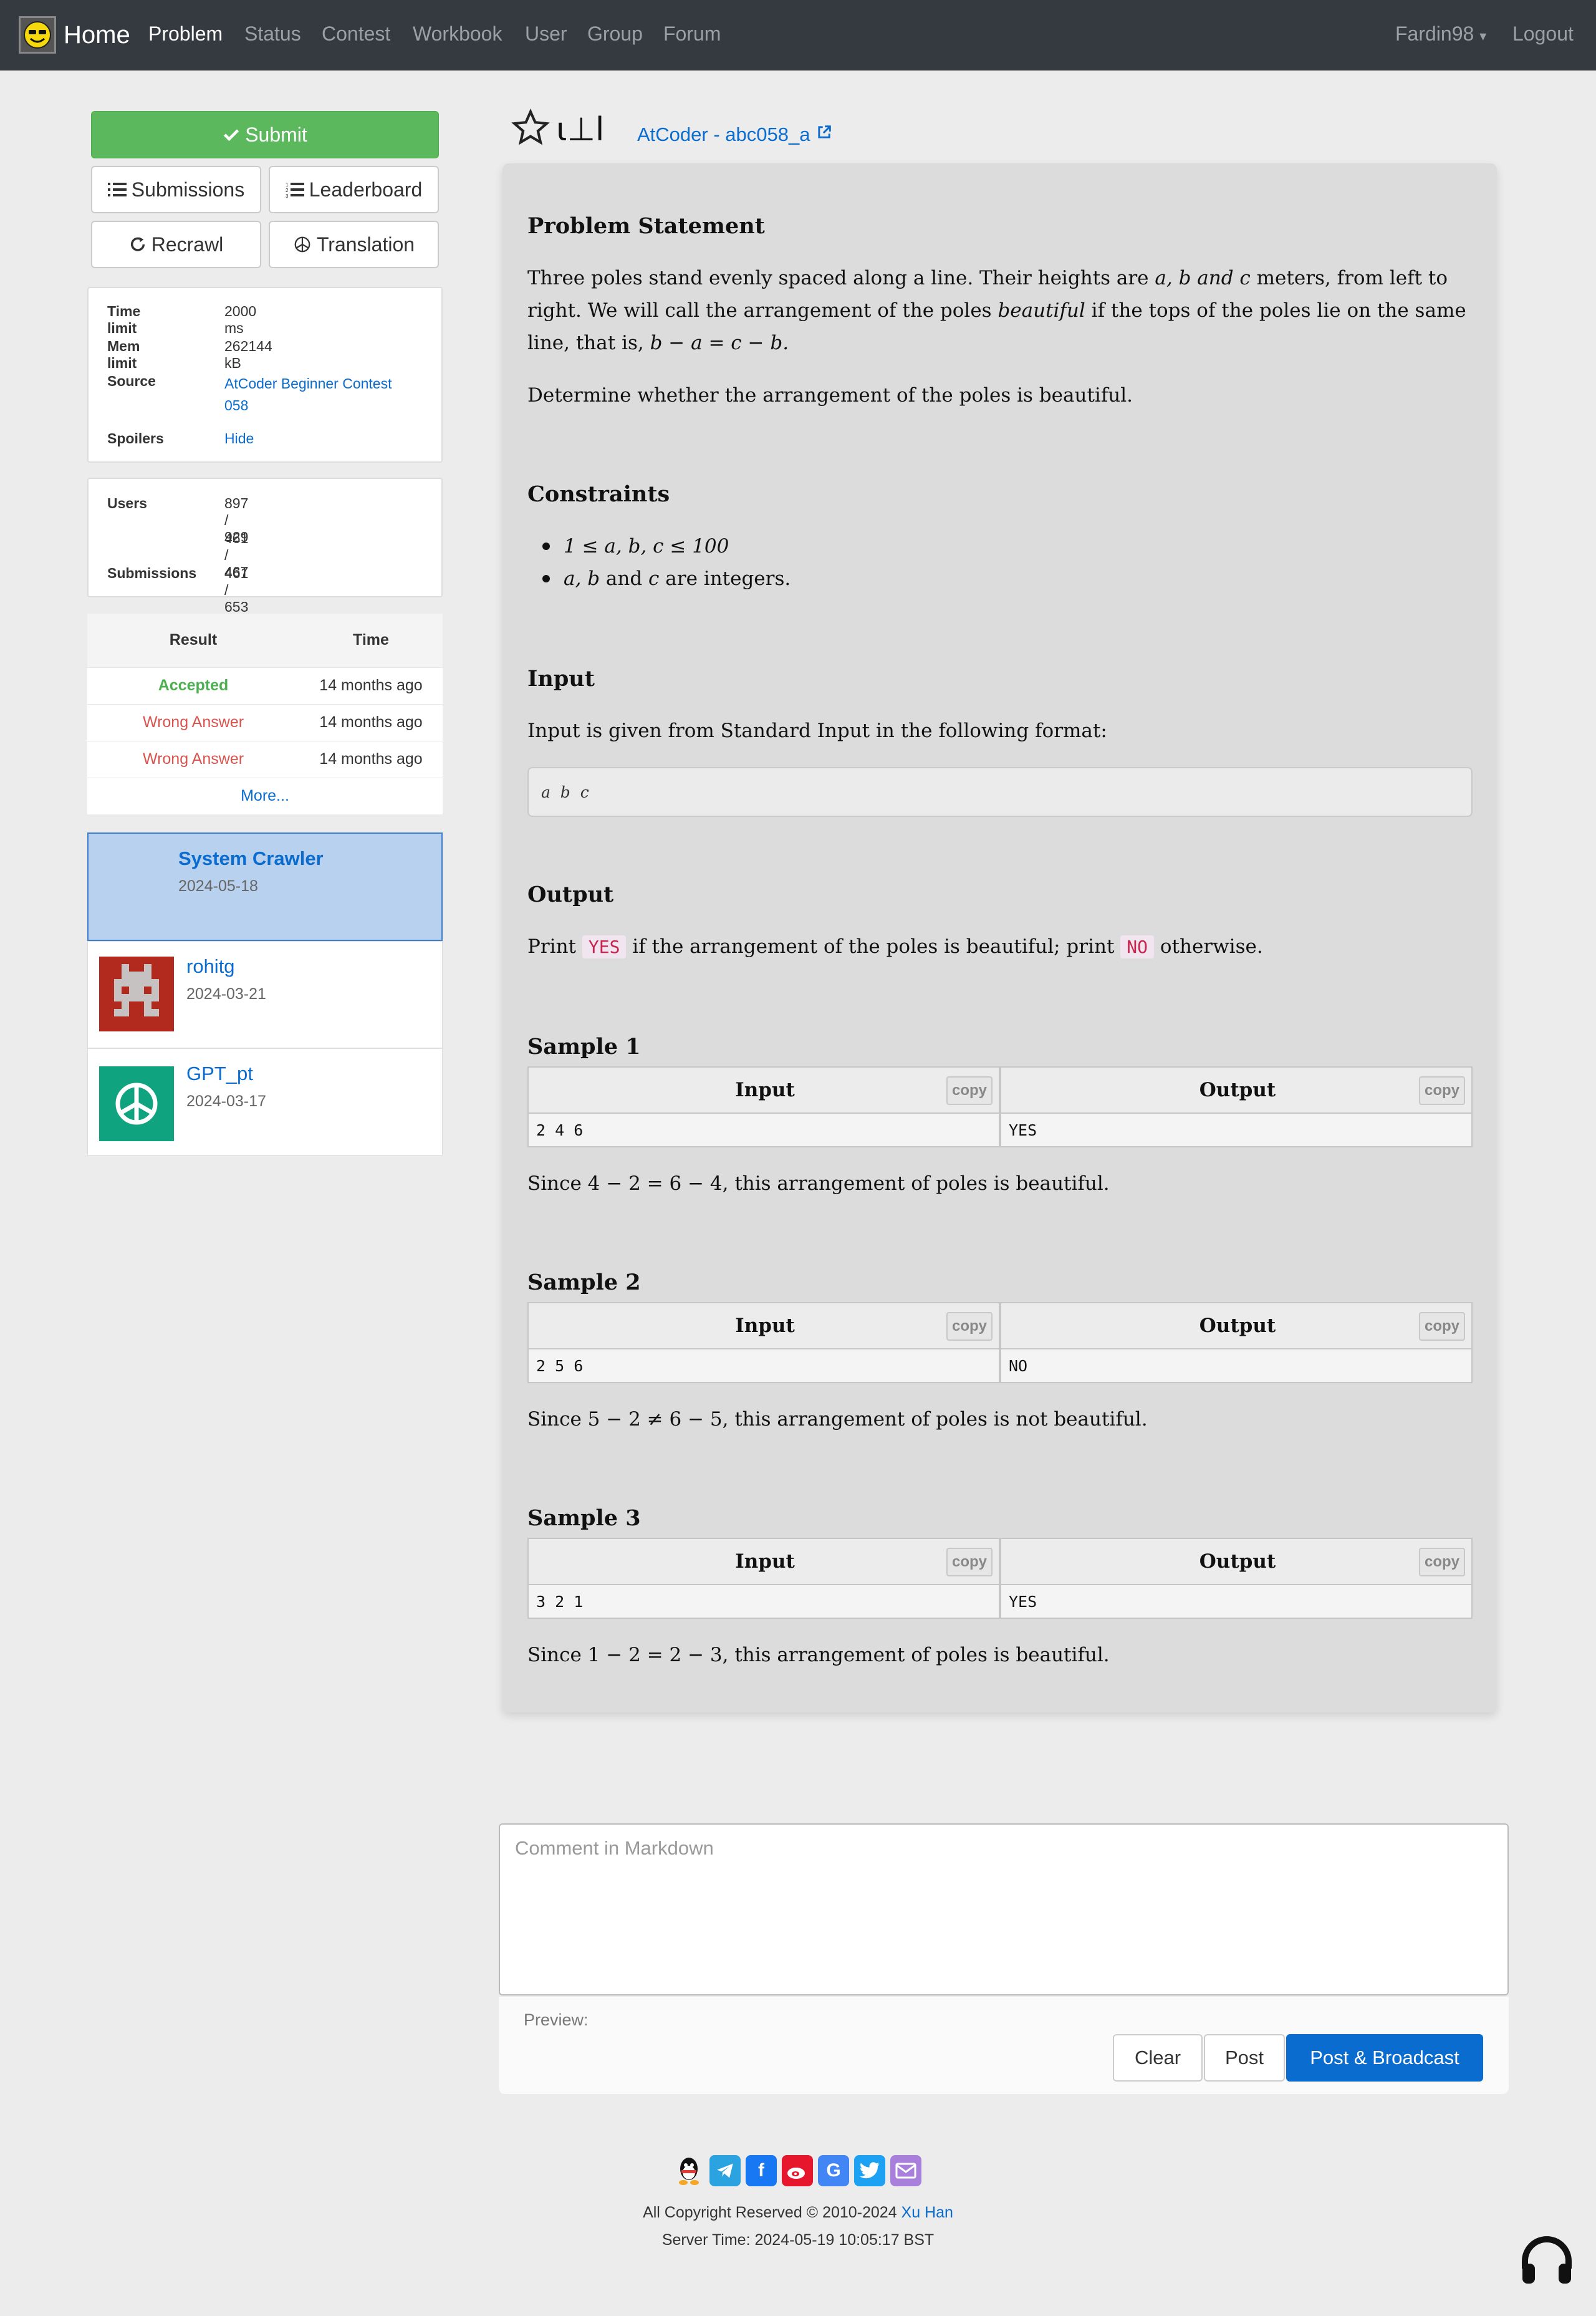 The width and height of the screenshot is (1596, 2316). I want to click on statement-math: b − a = c − b., so click(719, 343).